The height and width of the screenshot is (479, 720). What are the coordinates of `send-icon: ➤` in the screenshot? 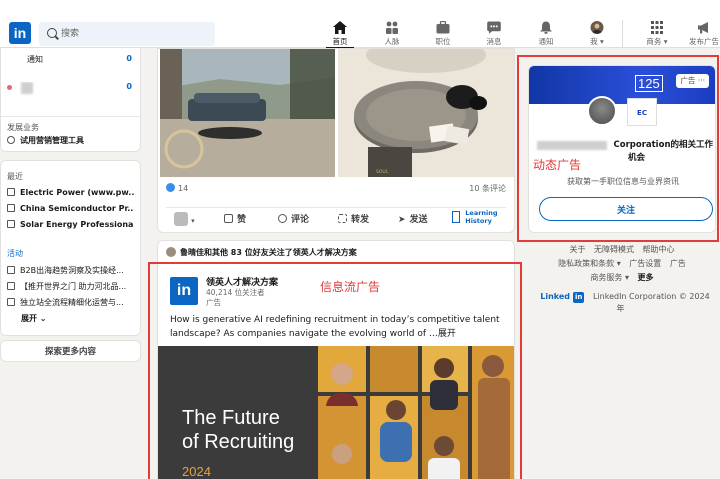 It's located at (402, 220).